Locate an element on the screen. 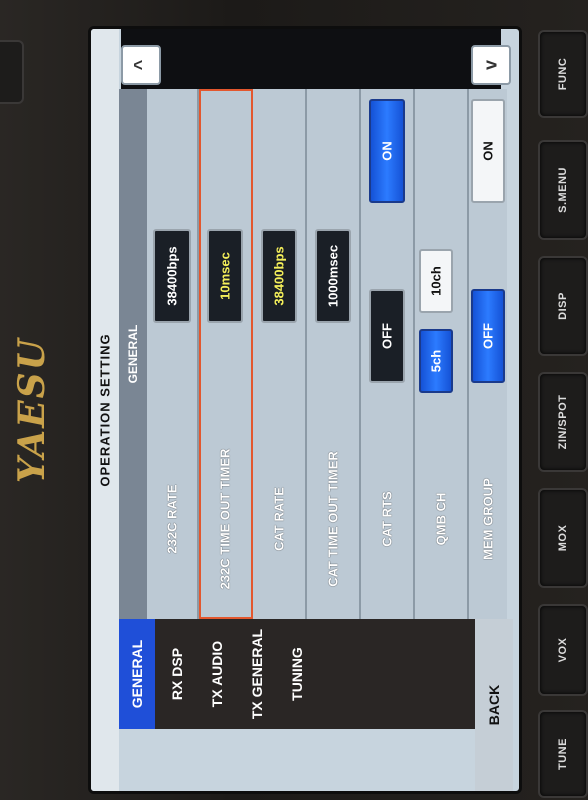 The image size is (588, 800). menu-item-tuning: TUNING is located at coordinates (297, 674).